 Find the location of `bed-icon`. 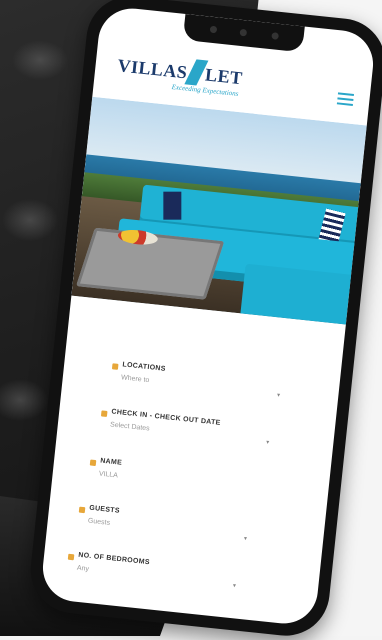

bed-icon is located at coordinates (71, 557).